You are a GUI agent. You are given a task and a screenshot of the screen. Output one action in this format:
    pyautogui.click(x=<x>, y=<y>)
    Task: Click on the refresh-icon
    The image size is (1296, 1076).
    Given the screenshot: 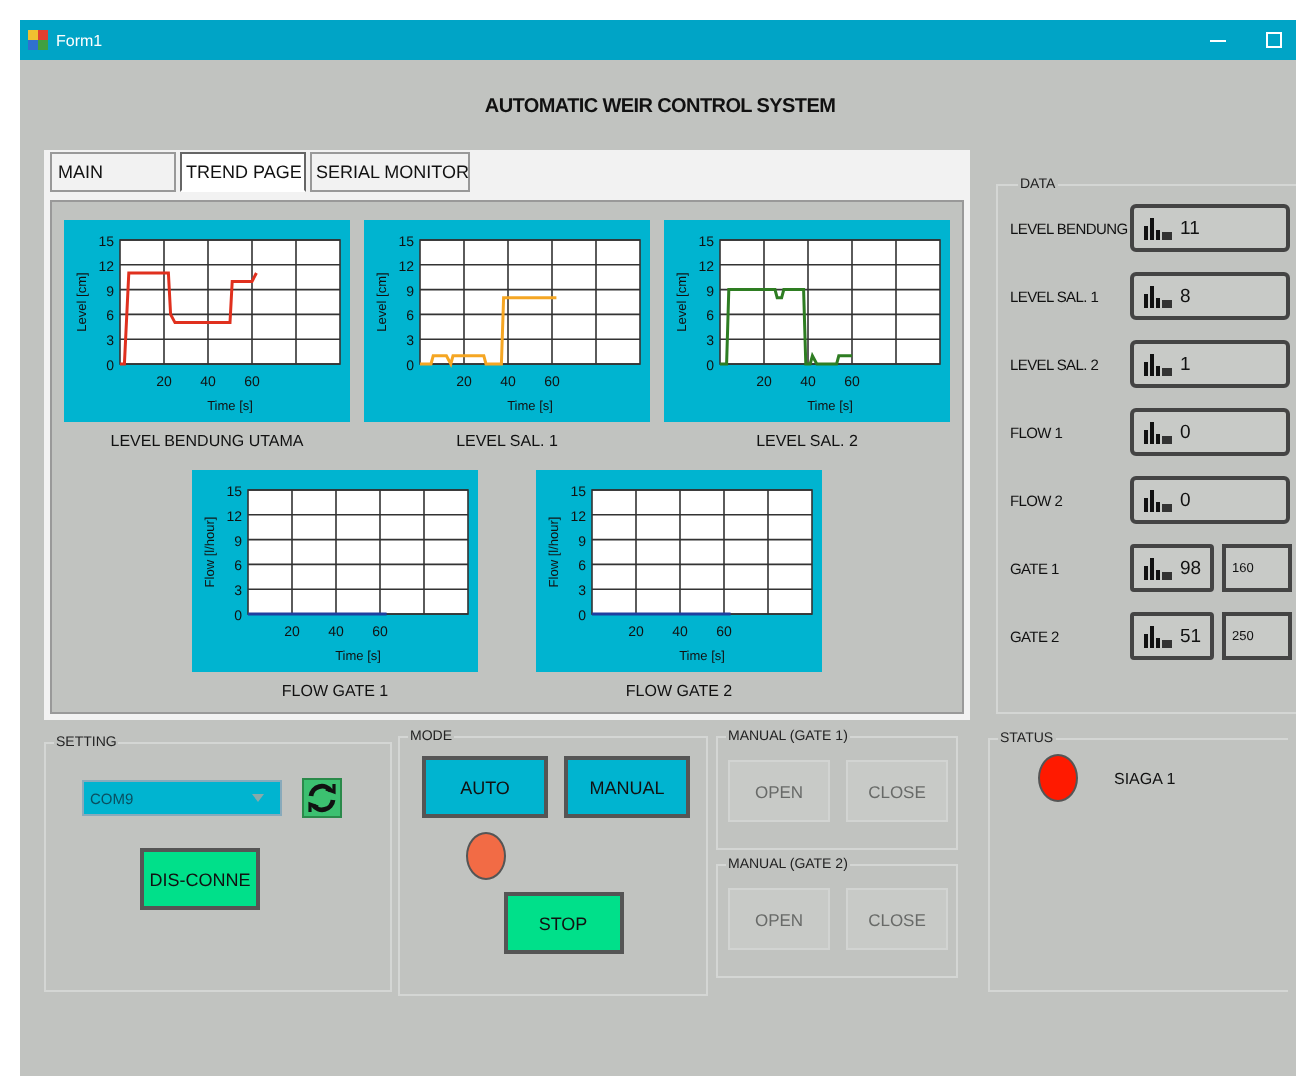 What is the action you would take?
    pyautogui.click(x=322, y=798)
    